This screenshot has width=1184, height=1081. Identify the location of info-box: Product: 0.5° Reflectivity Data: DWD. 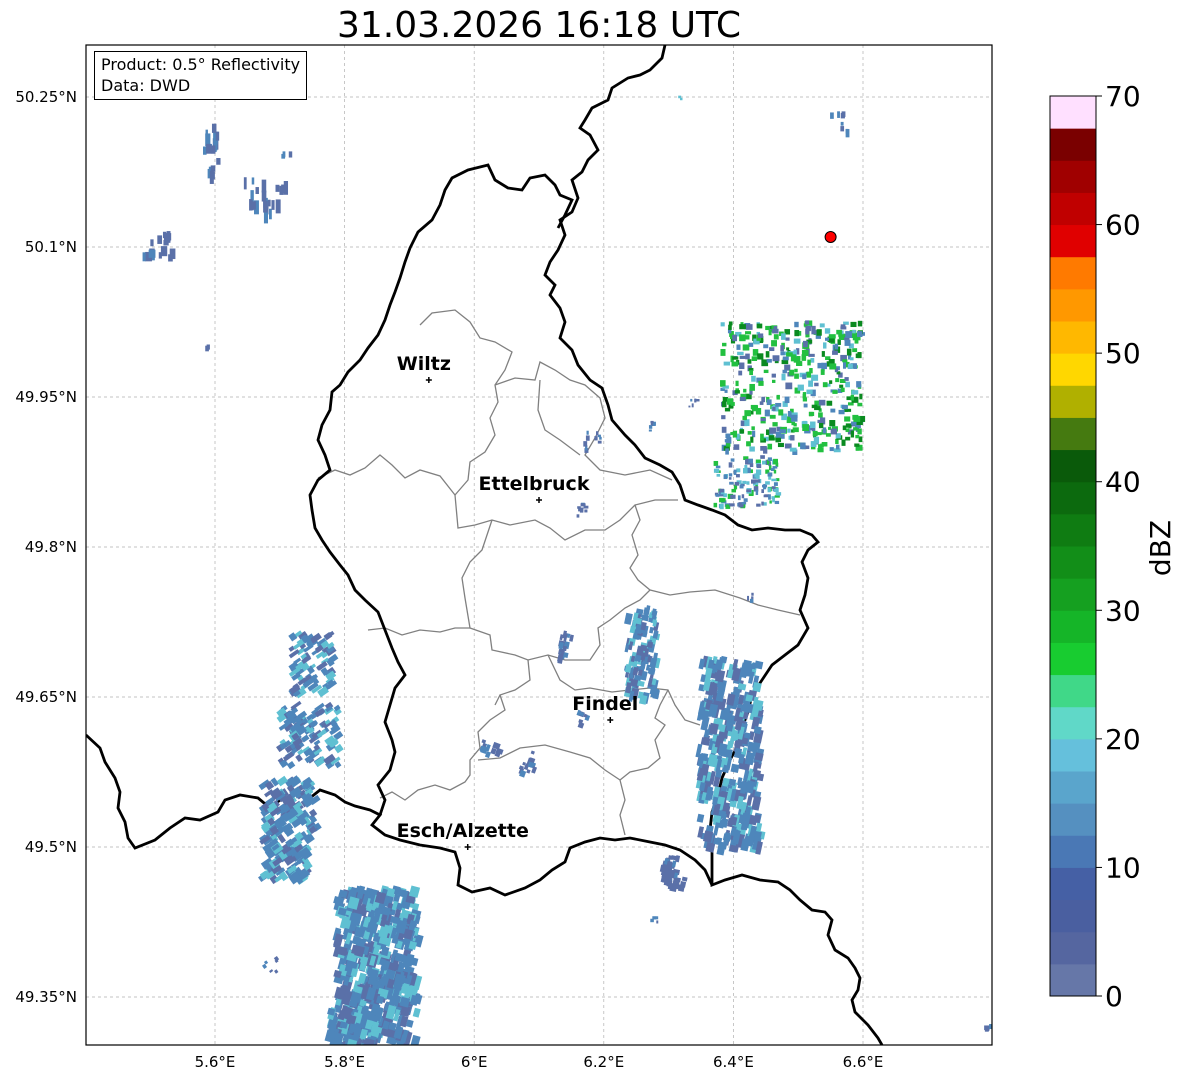
(201, 75).